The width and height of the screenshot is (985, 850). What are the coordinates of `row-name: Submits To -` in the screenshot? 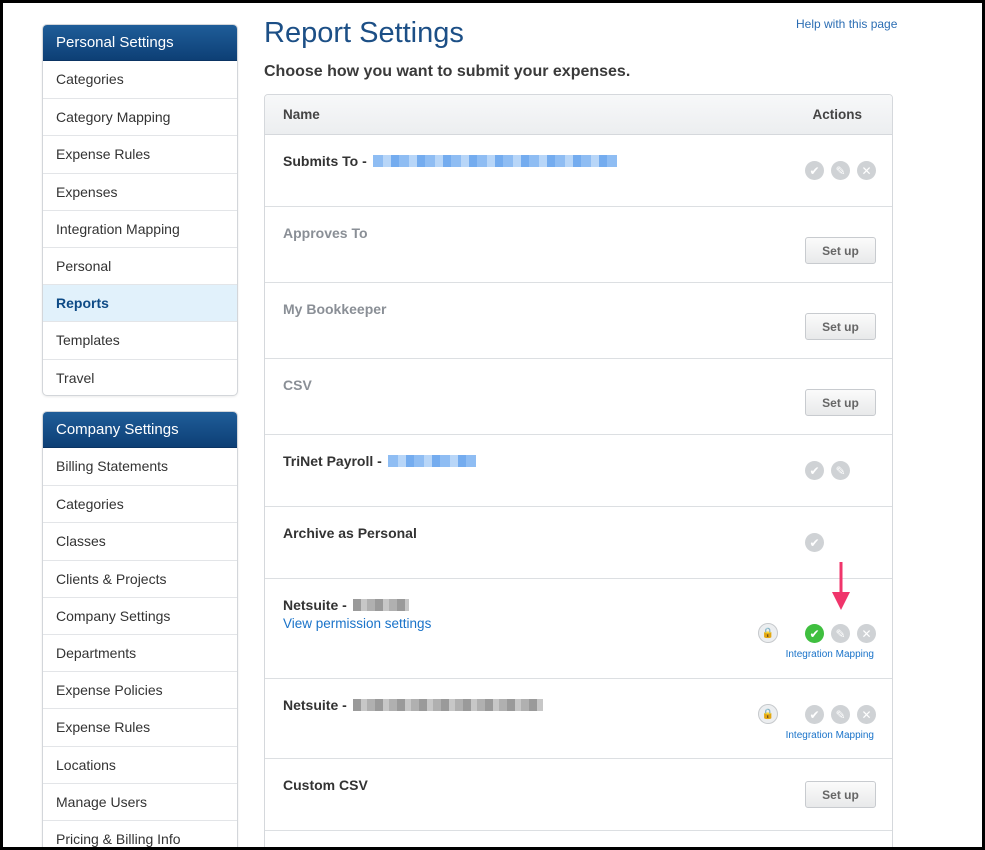 It's located at (450, 161).